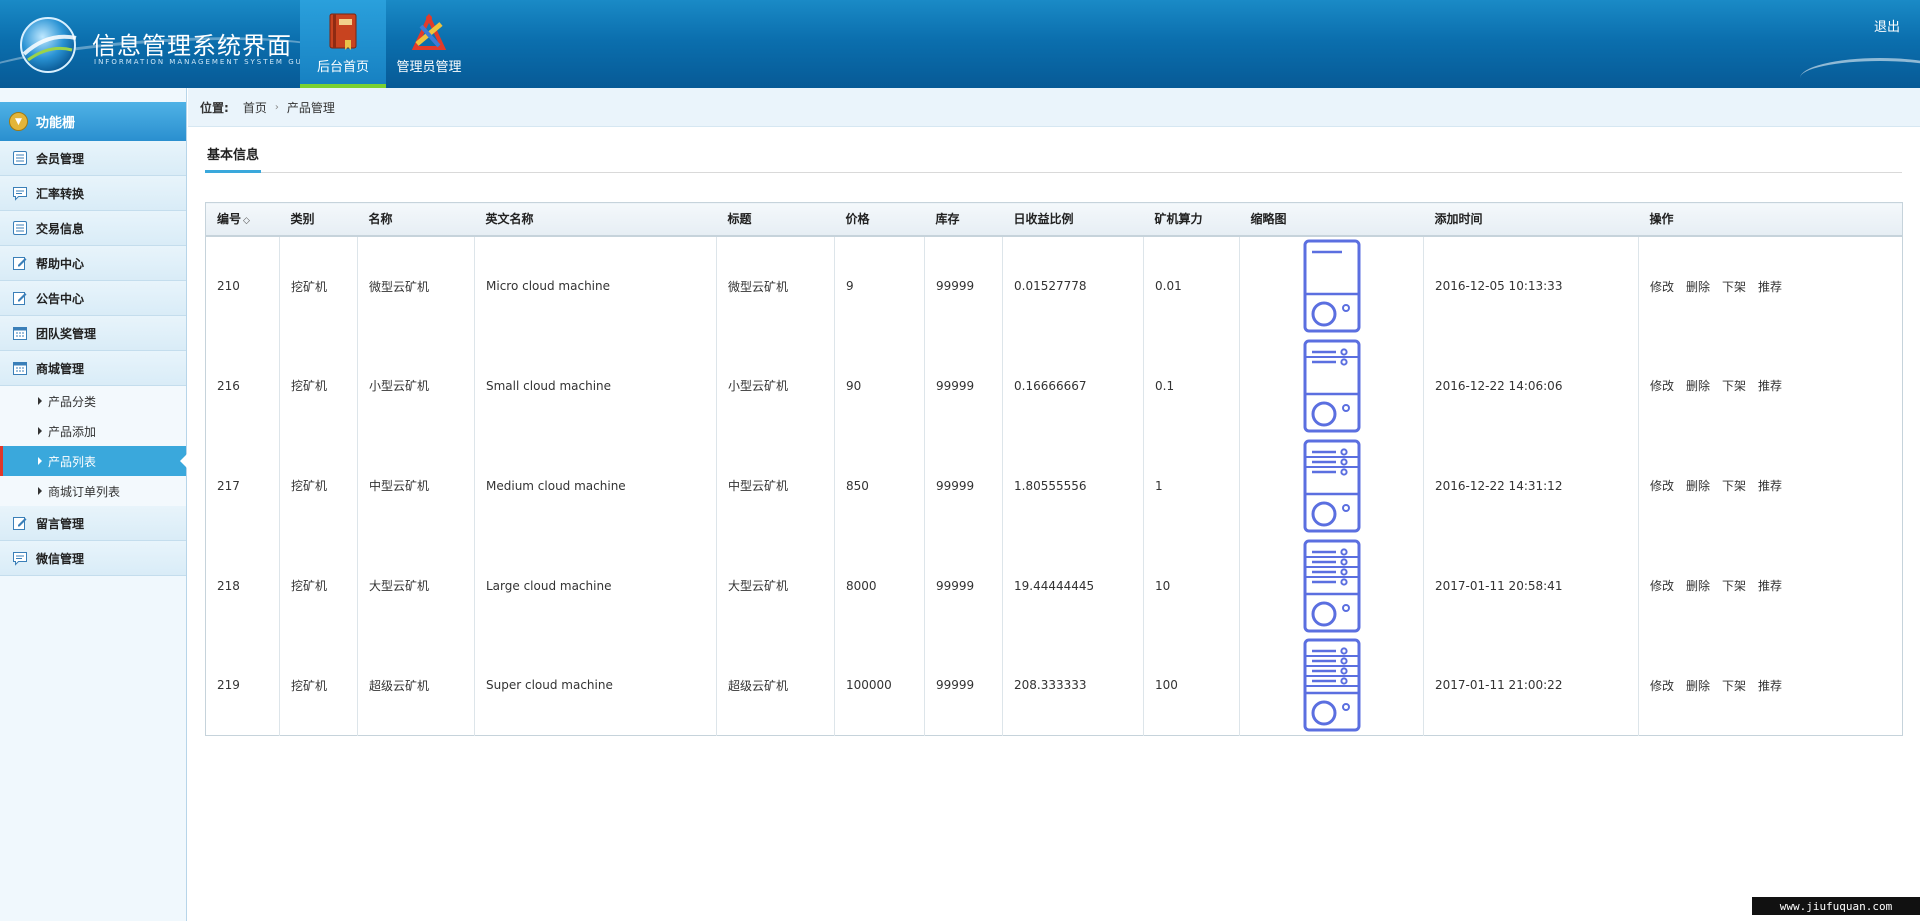 This screenshot has height=921, width=1920. Describe the element at coordinates (242, 585) in the screenshot. I see `cell-id: 218` at that location.